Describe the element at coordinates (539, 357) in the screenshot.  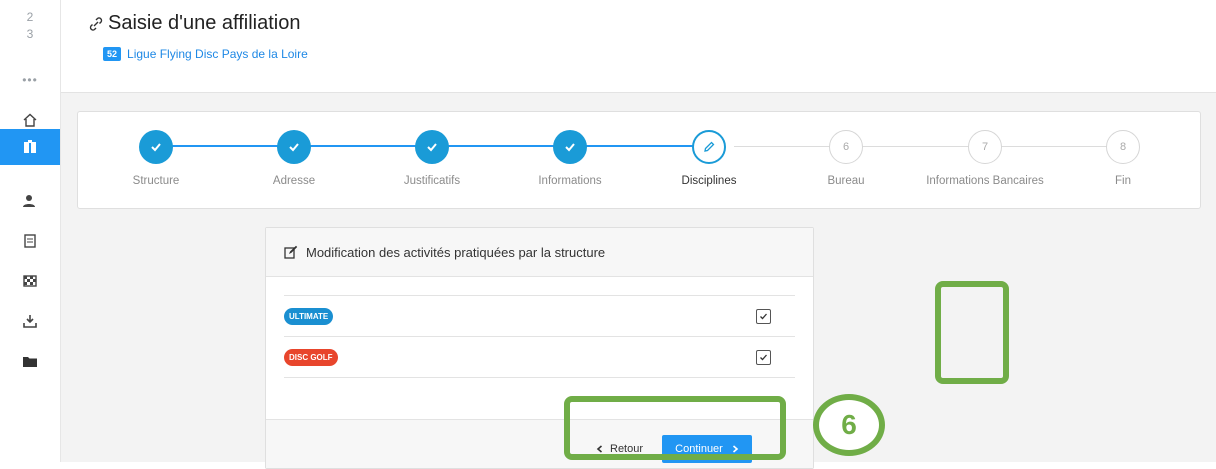
I see `discipline-row: DISC GOLF` at that location.